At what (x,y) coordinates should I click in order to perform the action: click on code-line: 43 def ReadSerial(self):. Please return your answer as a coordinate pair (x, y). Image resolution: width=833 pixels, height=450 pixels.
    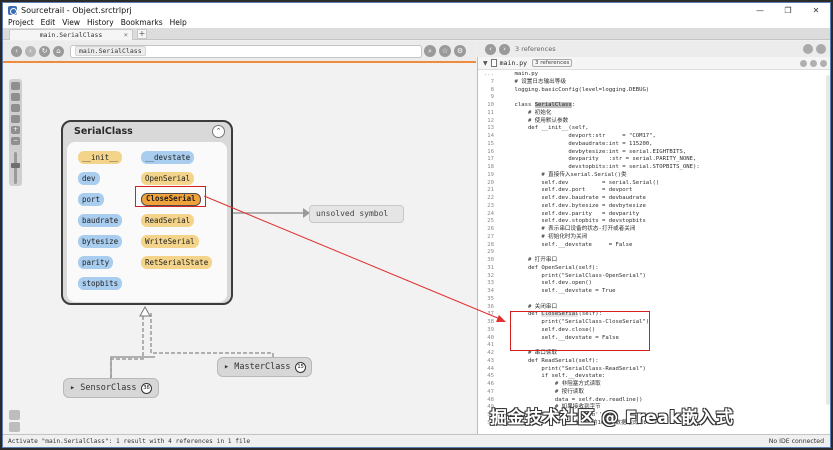
    Looking at the image, I should click on (654, 362).